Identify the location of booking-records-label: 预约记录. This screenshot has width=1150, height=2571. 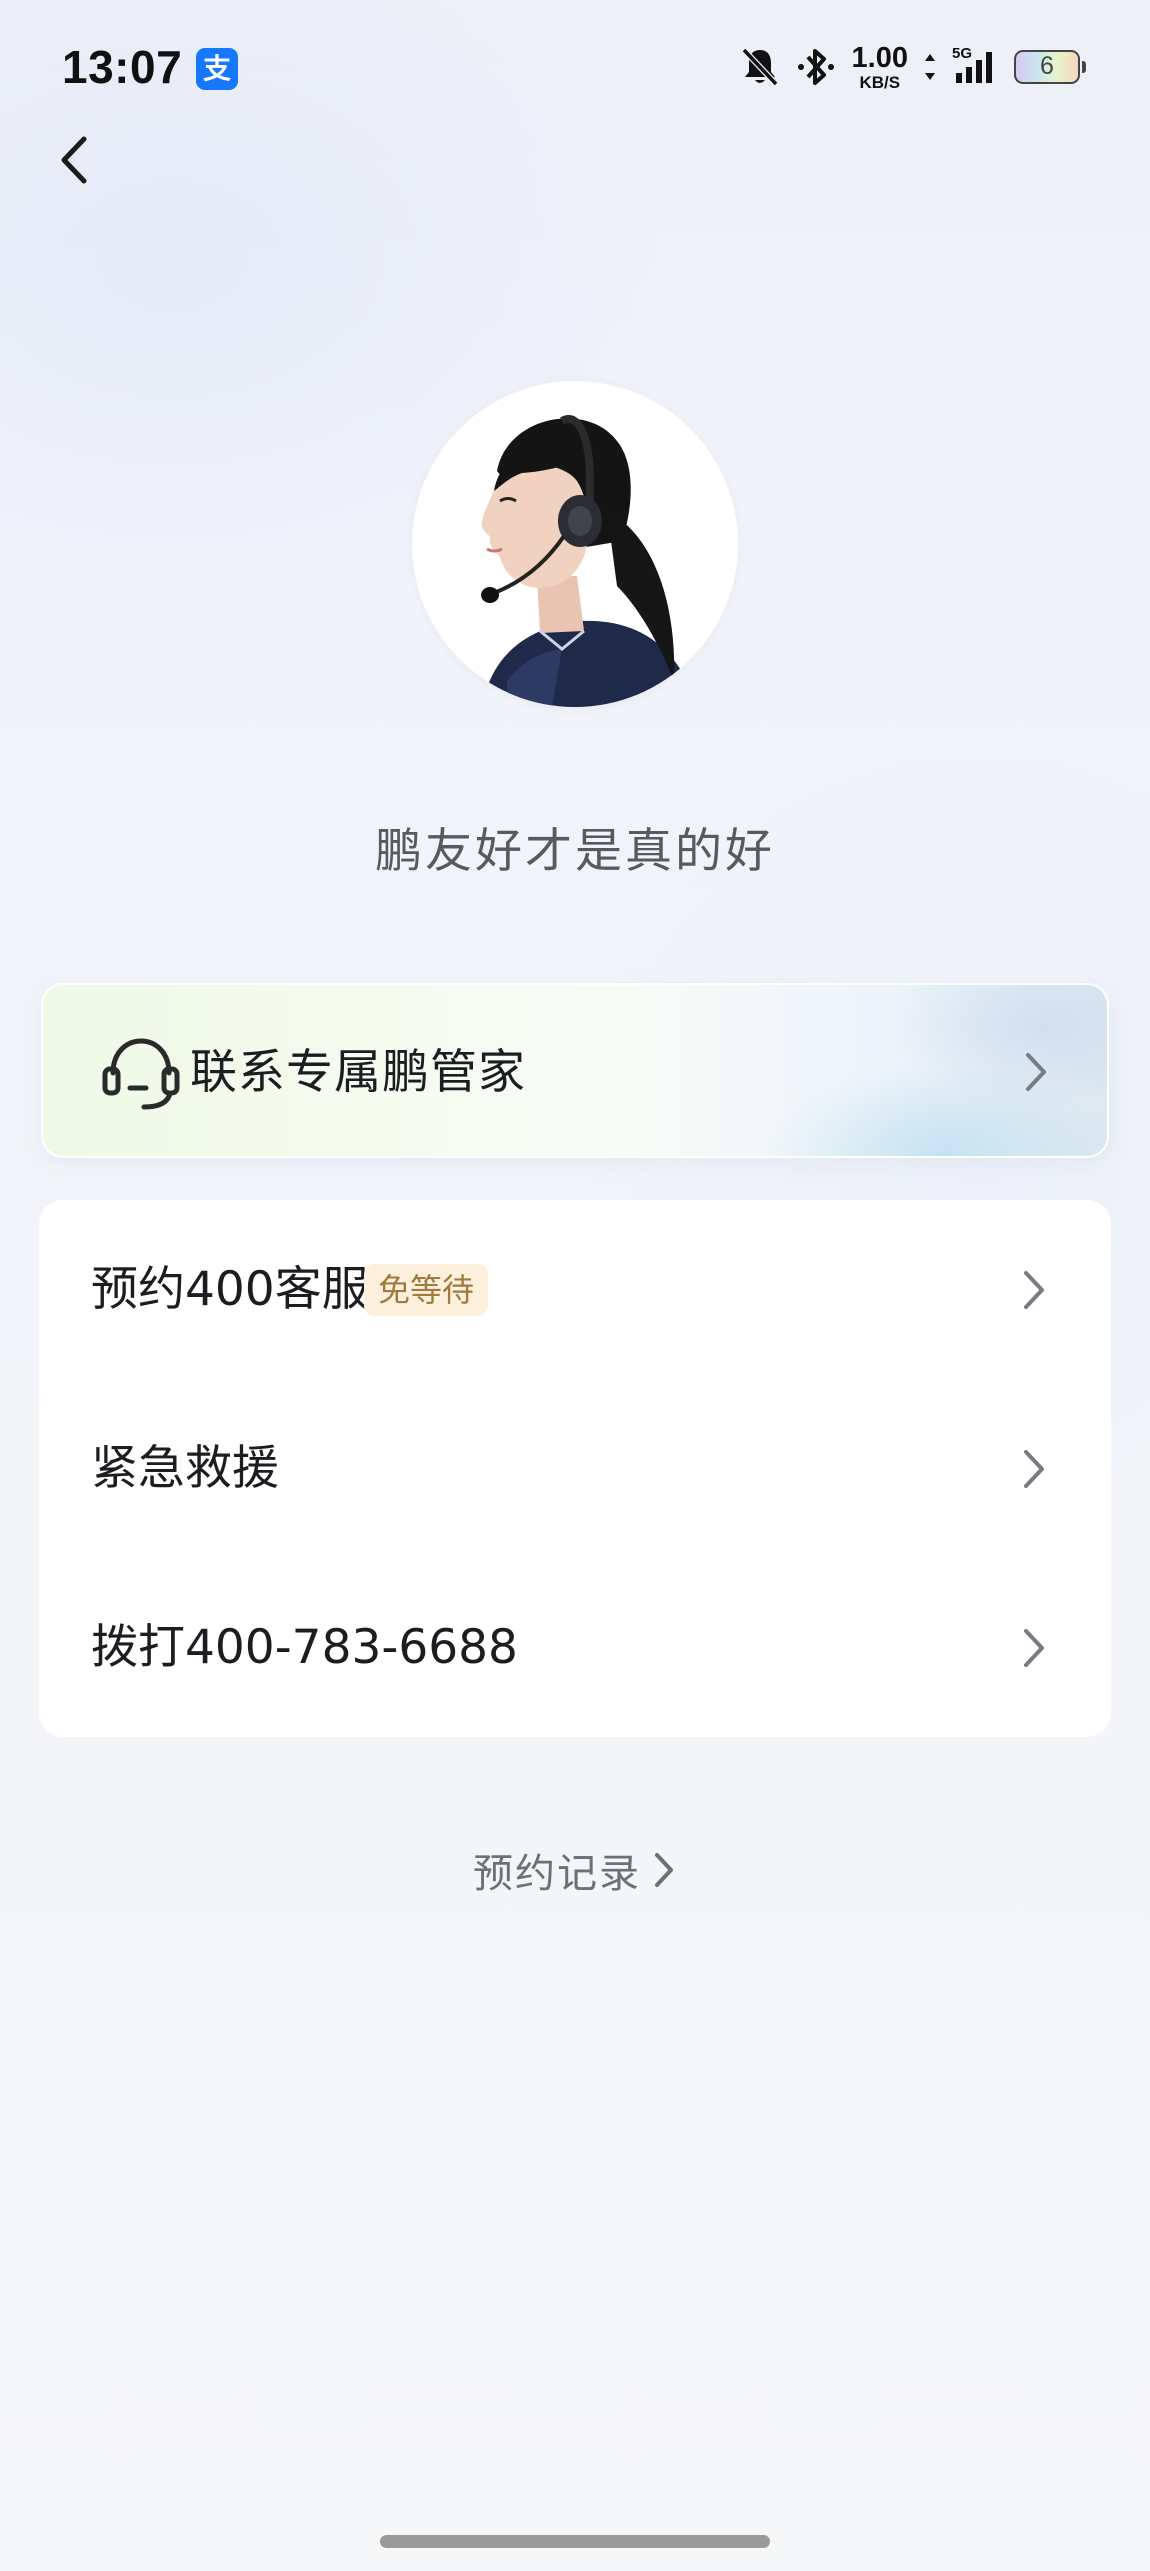
(557, 1874).